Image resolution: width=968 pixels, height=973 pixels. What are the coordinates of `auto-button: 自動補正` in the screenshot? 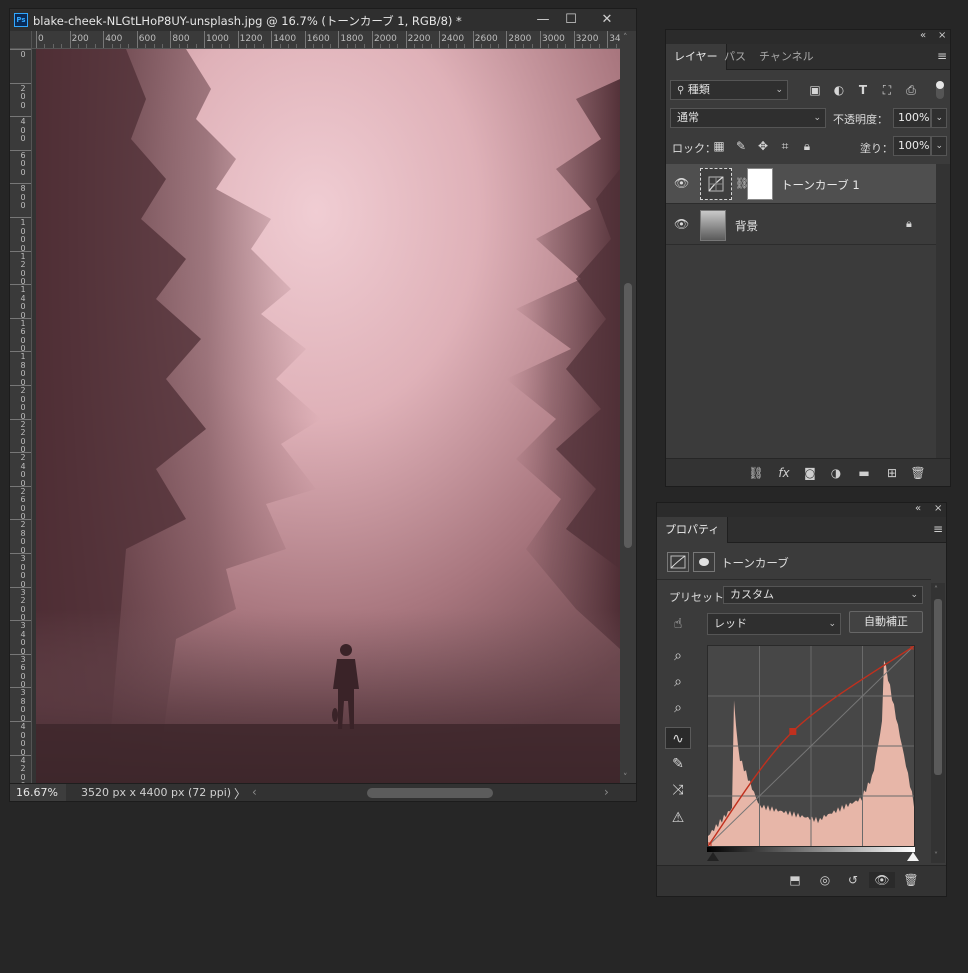 It's located at (886, 622).